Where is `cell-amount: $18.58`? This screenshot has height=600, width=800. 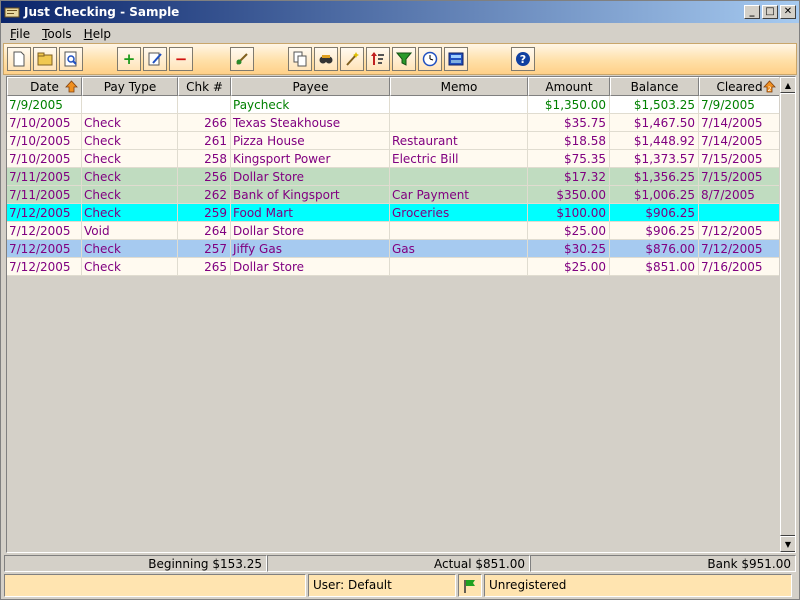 cell-amount: $18.58 is located at coordinates (569, 141).